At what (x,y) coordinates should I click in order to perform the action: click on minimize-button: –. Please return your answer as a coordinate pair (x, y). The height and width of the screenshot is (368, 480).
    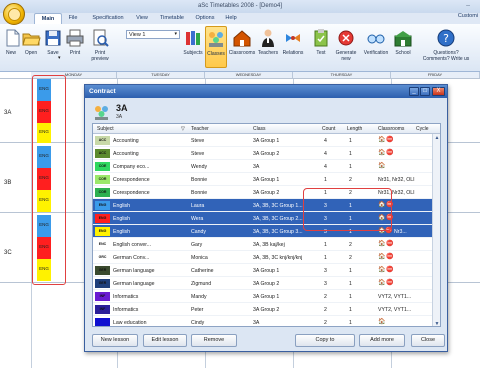
    Looking at the image, I should click on (468, 5).